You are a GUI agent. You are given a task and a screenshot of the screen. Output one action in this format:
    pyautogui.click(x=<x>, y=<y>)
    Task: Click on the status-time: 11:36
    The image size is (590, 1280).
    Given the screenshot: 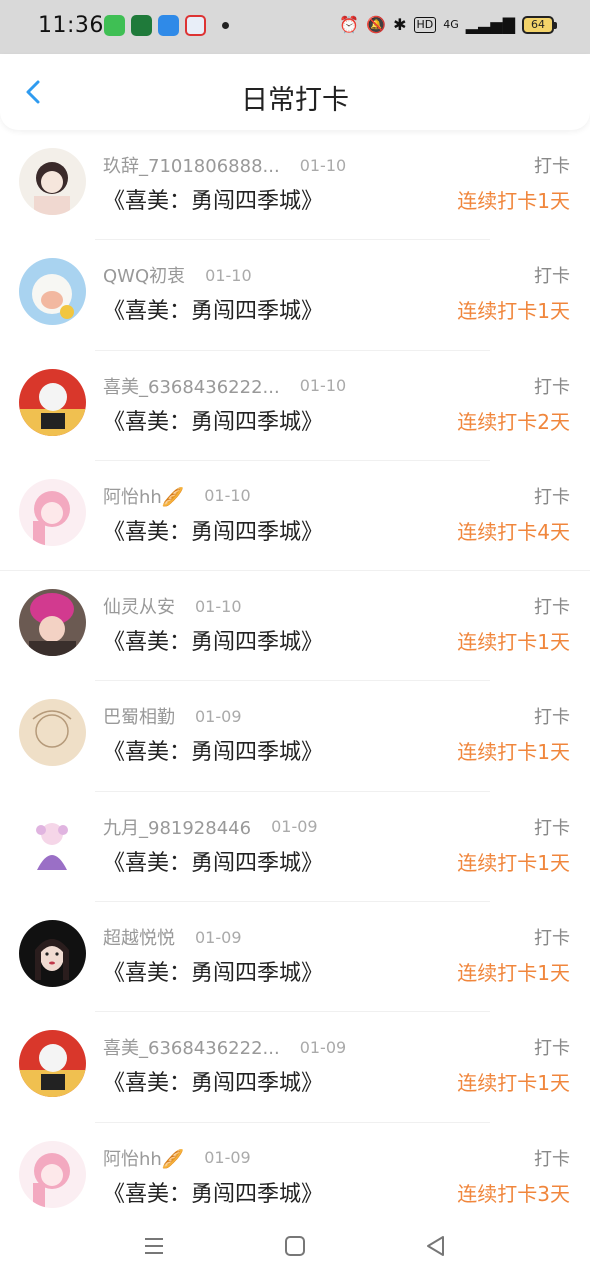 What is the action you would take?
    pyautogui.click(x=71, y=25)
    